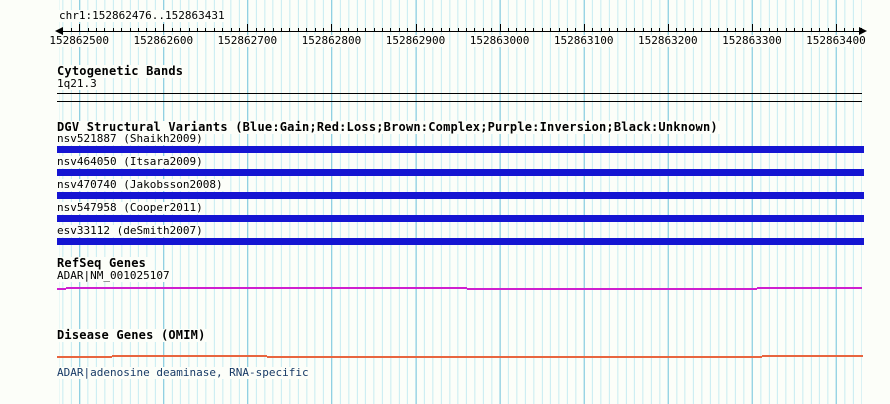 The height and width of the screenshot is (404, 890). I want to click on ruler-tick-label: 152863400, so click(836, 40).